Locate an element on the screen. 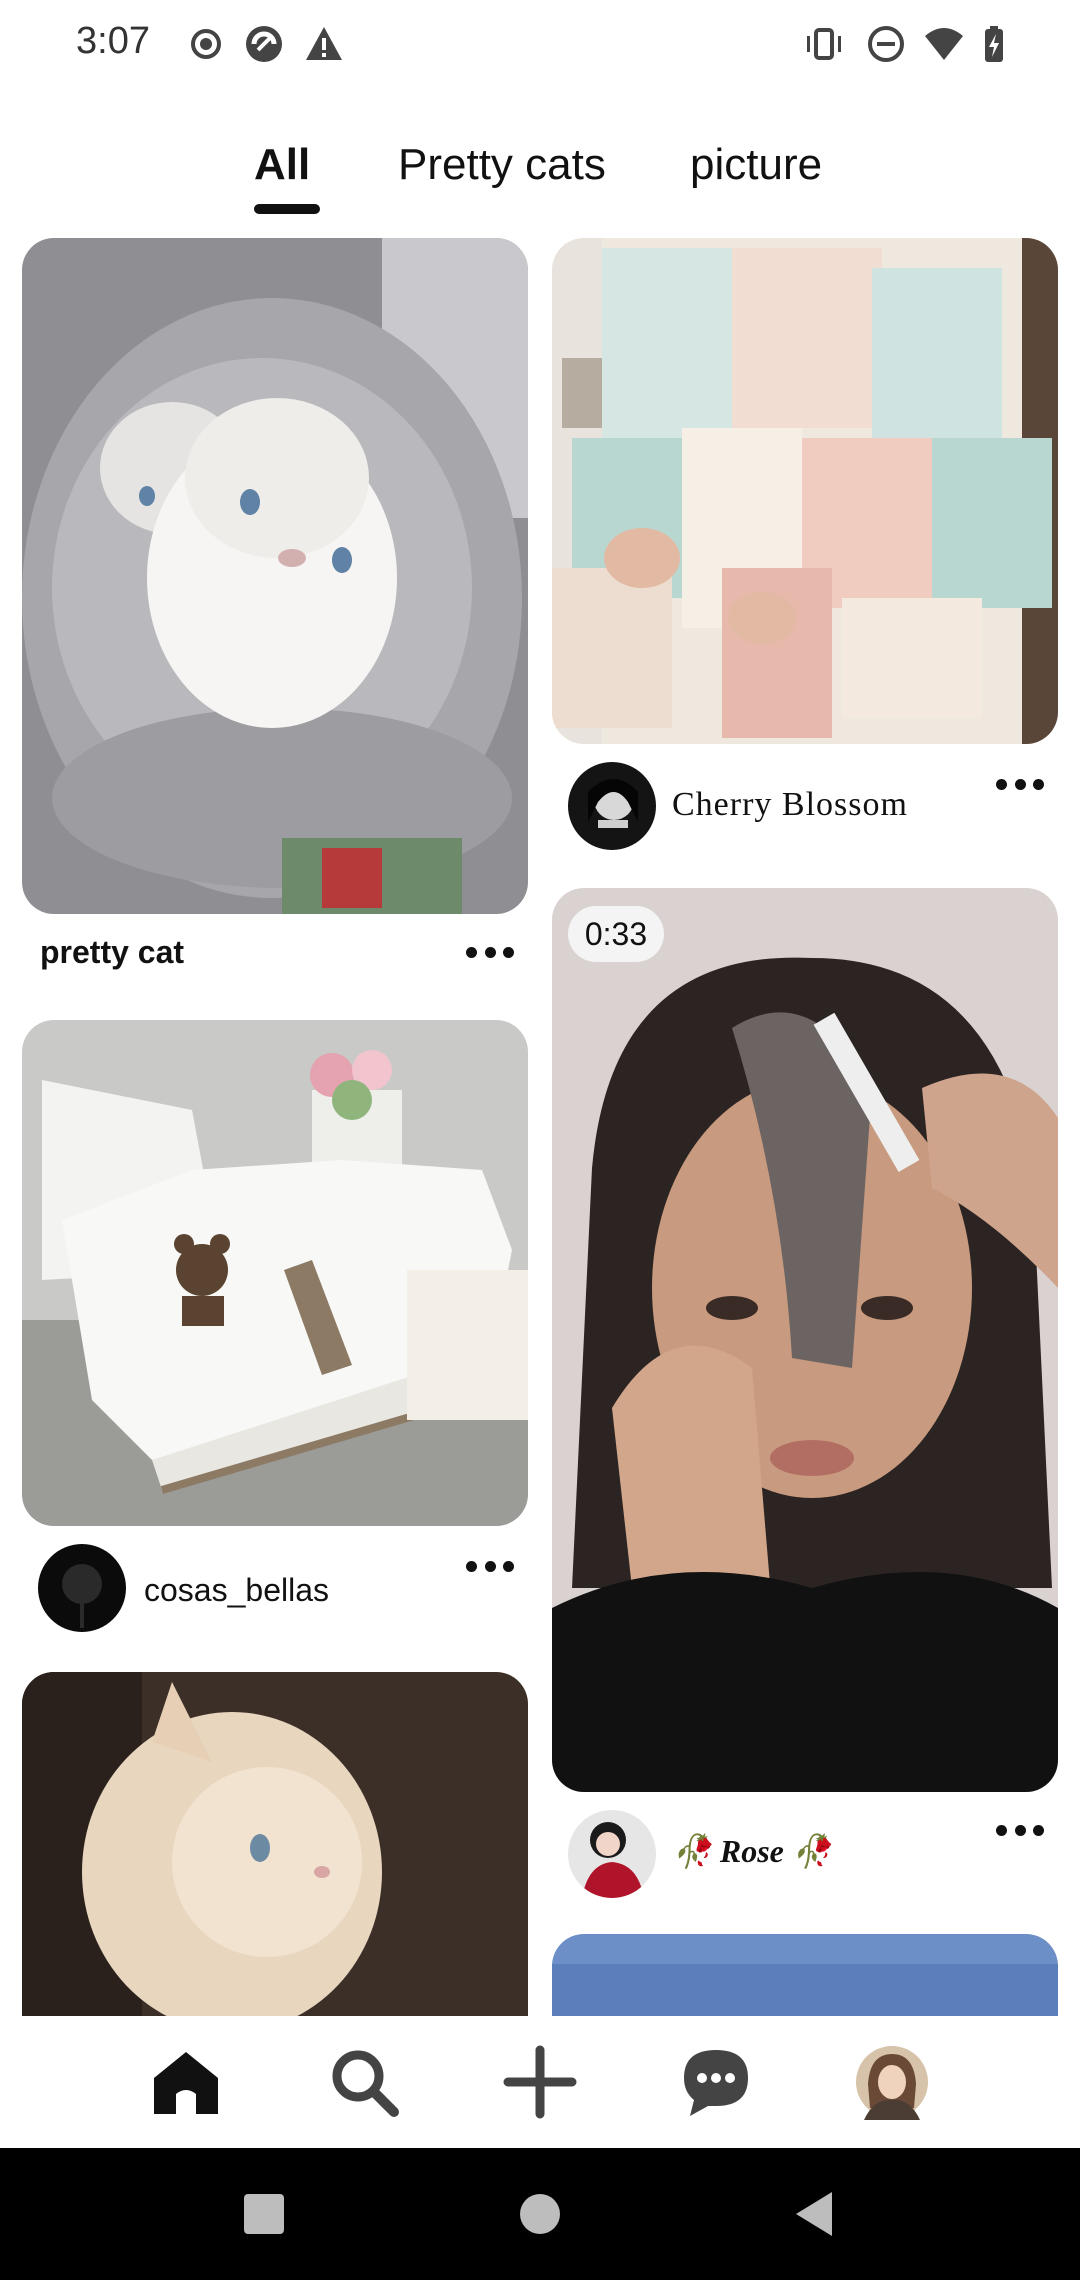 This screenshot has width=1080, height=2280. pin-author-rose: 🥀 Rose 🥀 is located at coordinates (752, 1851).